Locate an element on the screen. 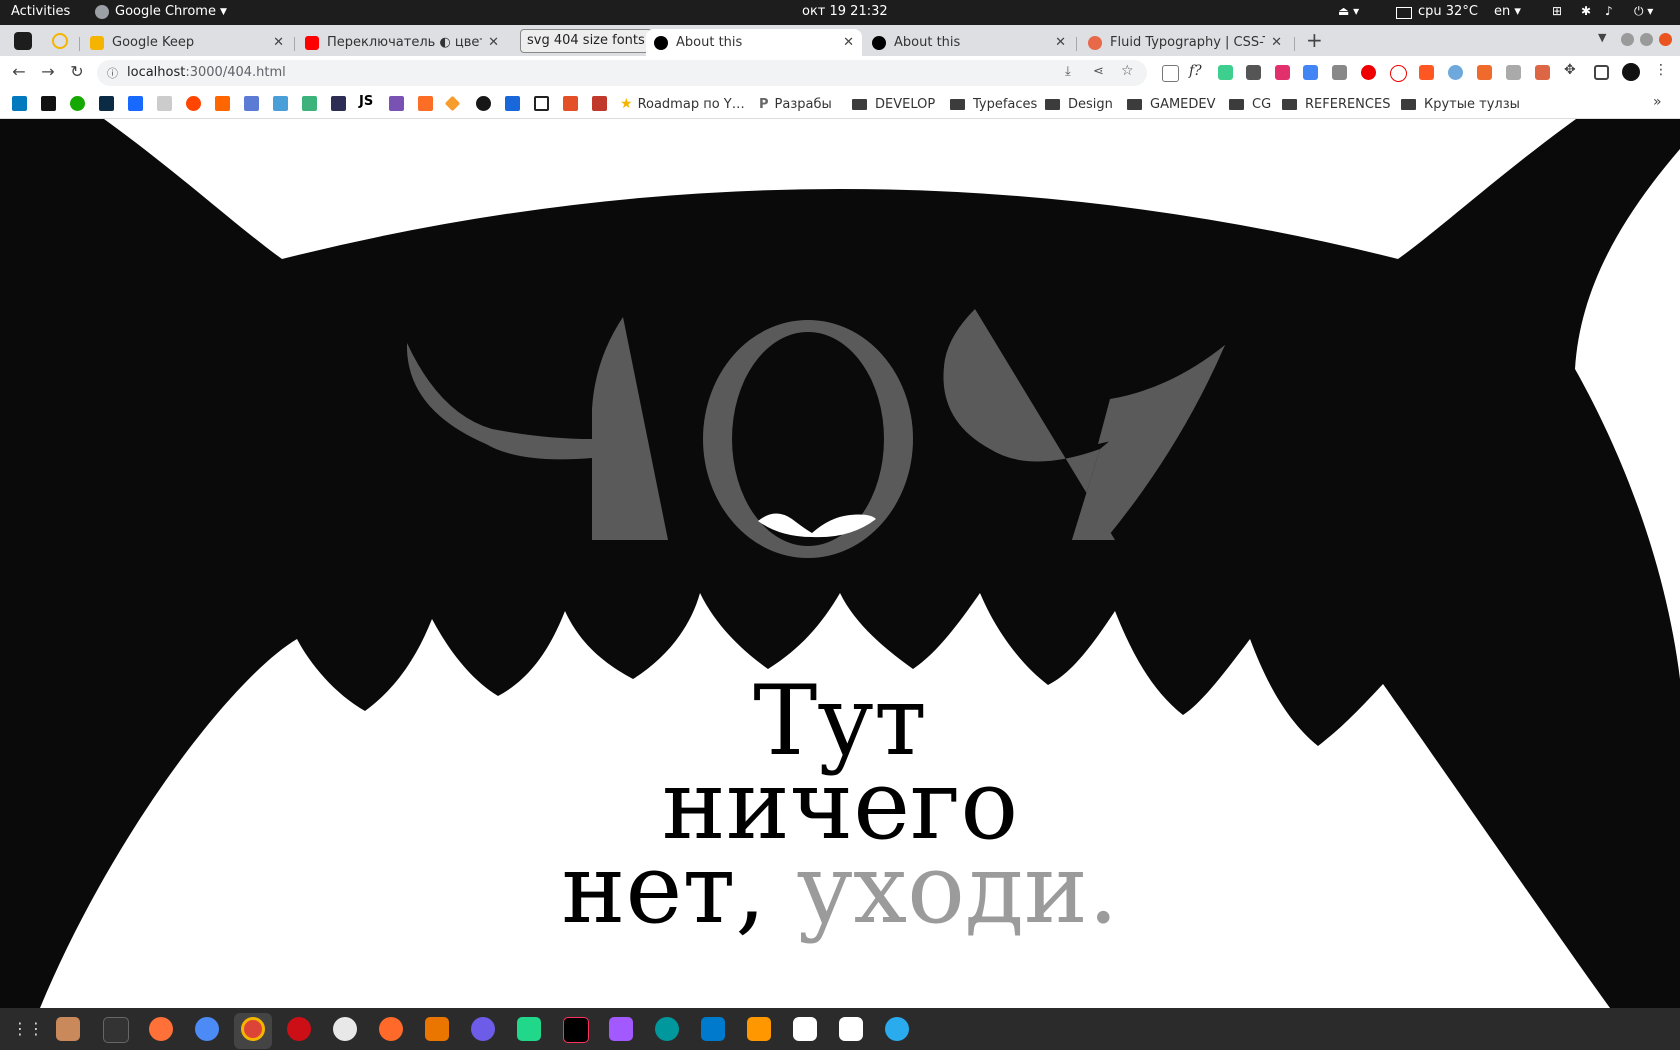 The height and width of the screenshot is (1050, 1680). bookmark-folder-design: Design is located at coordinates (1079, 104).